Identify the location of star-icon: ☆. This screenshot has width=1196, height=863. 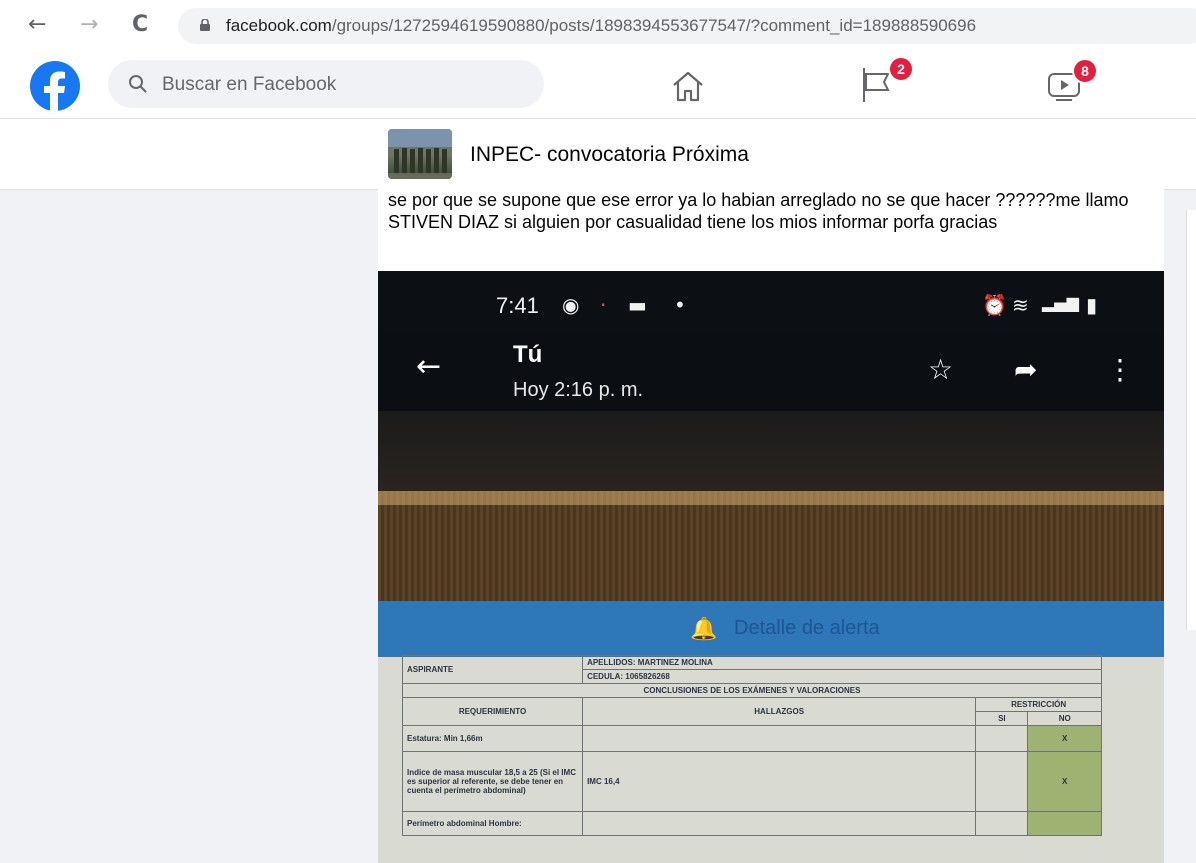
(941, 369).